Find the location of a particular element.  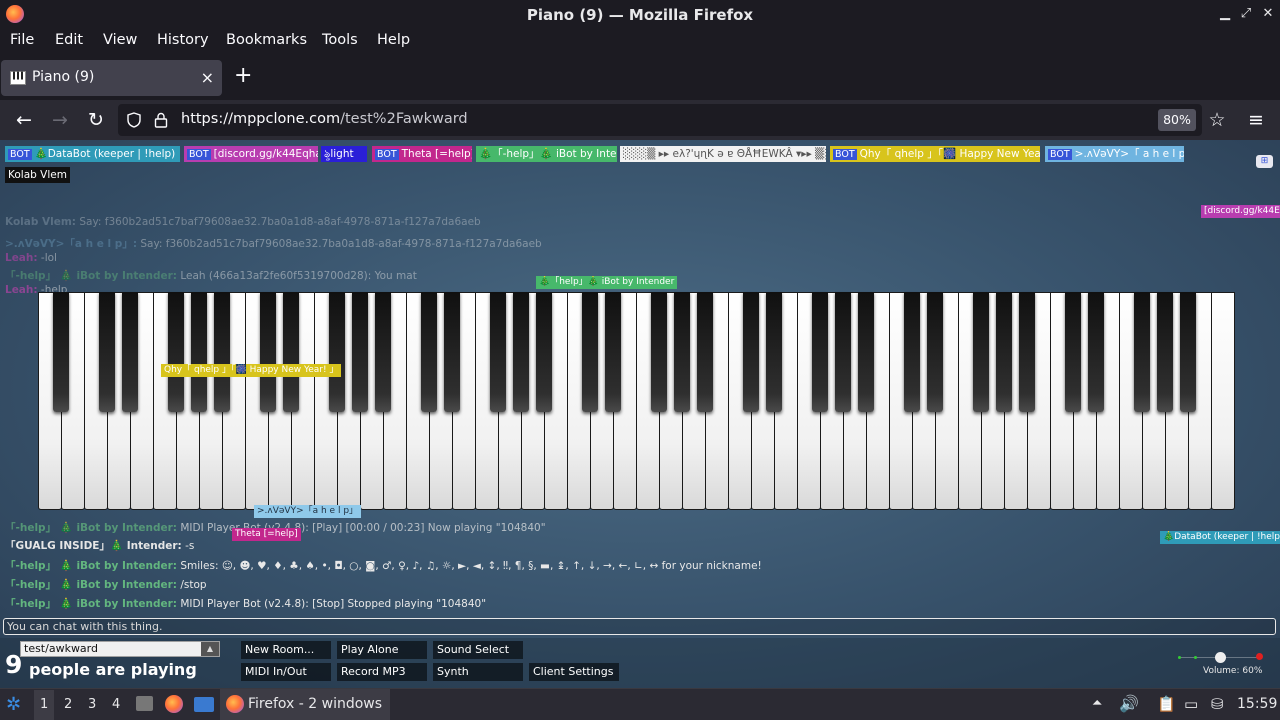

url-bar: https://mppclone.com/test%2Fawkward 80% is located at coordinates (660, 120).